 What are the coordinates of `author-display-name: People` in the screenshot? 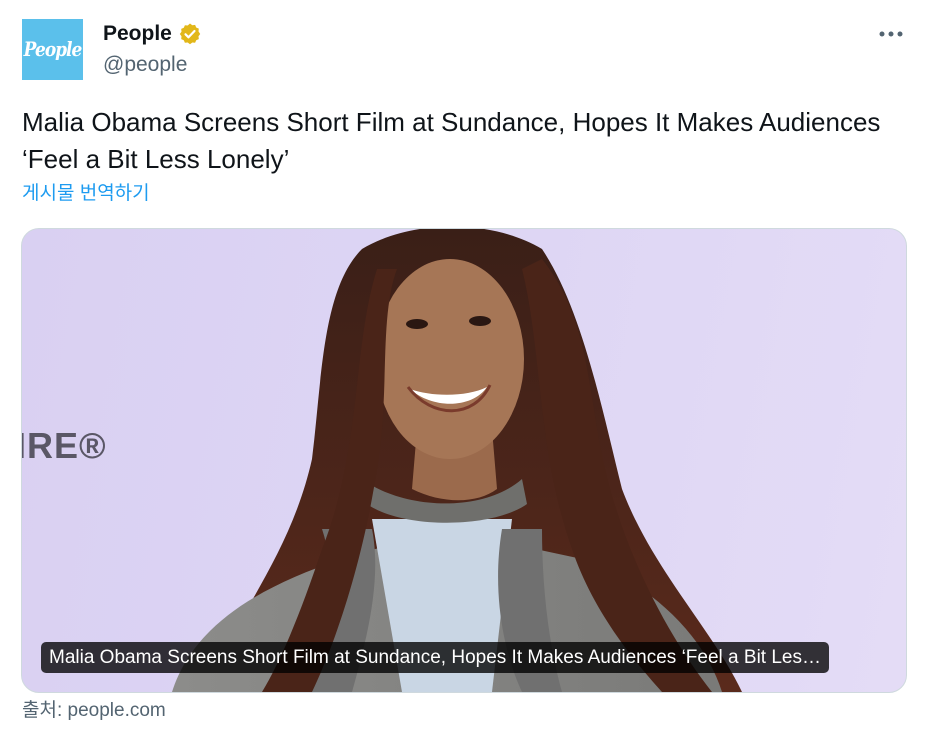 It's located at (137, 34).